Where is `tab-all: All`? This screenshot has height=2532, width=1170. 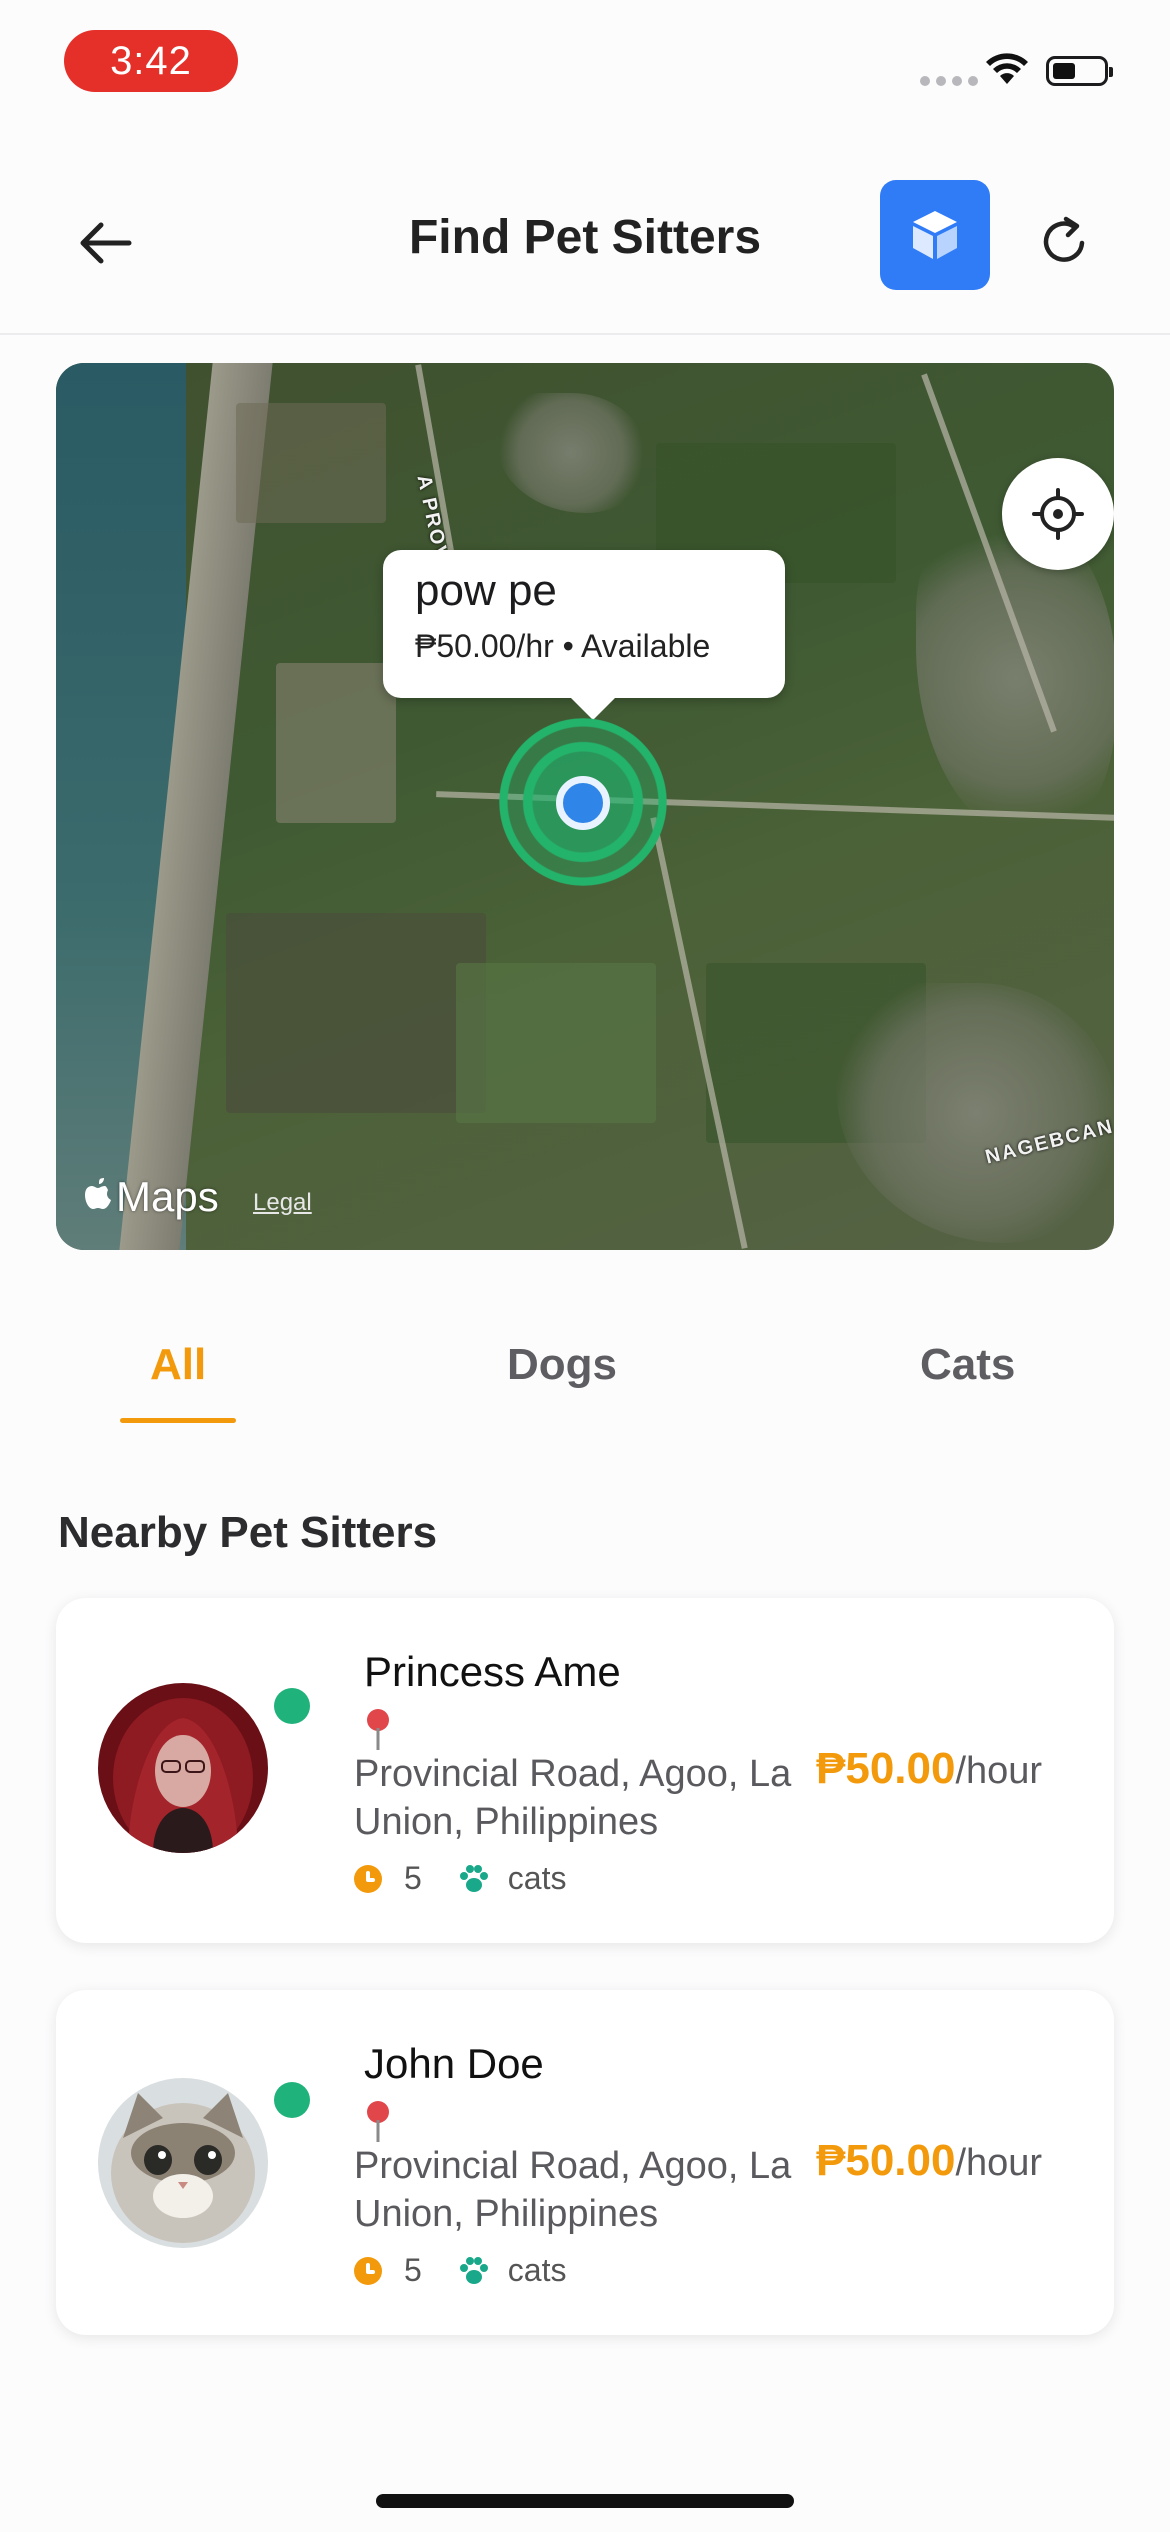 tab-all: All is located at coordinates (178, 1365).